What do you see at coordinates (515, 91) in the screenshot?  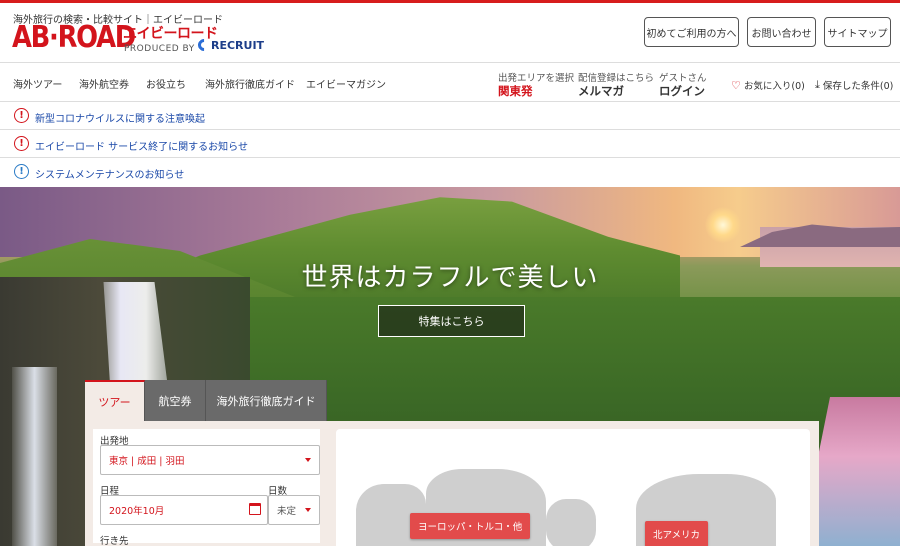 I see `departure-area-value: 関東発` at bounding box center [515, 91].